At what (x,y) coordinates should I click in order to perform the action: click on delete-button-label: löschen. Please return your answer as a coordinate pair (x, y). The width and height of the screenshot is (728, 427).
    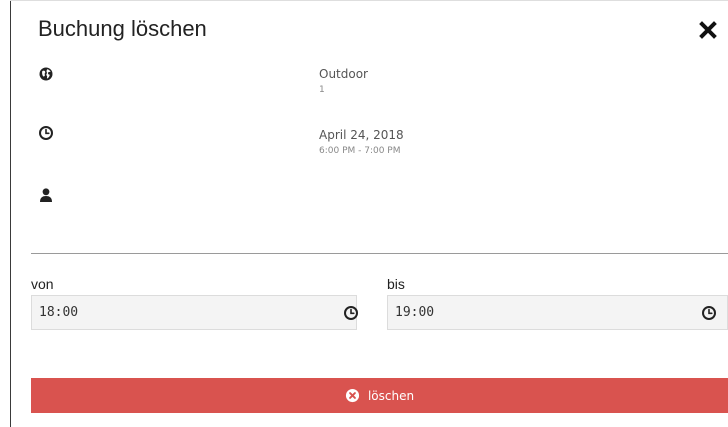
    Looking at the image, I should click on (391, 395).